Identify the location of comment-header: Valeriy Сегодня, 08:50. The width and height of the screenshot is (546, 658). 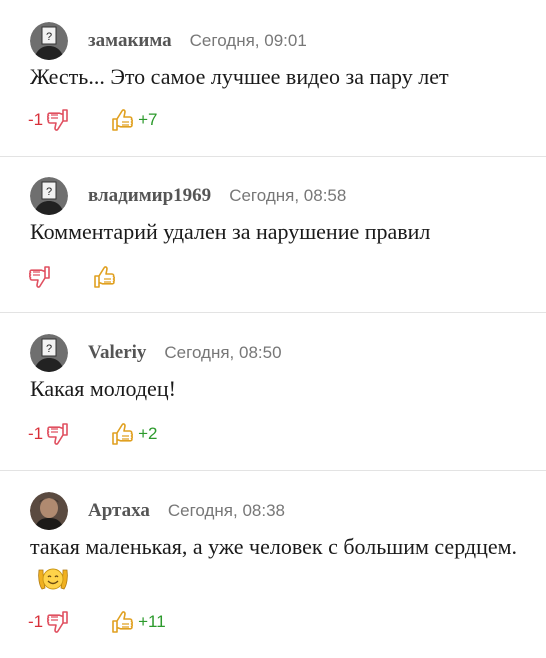
(156, 353).